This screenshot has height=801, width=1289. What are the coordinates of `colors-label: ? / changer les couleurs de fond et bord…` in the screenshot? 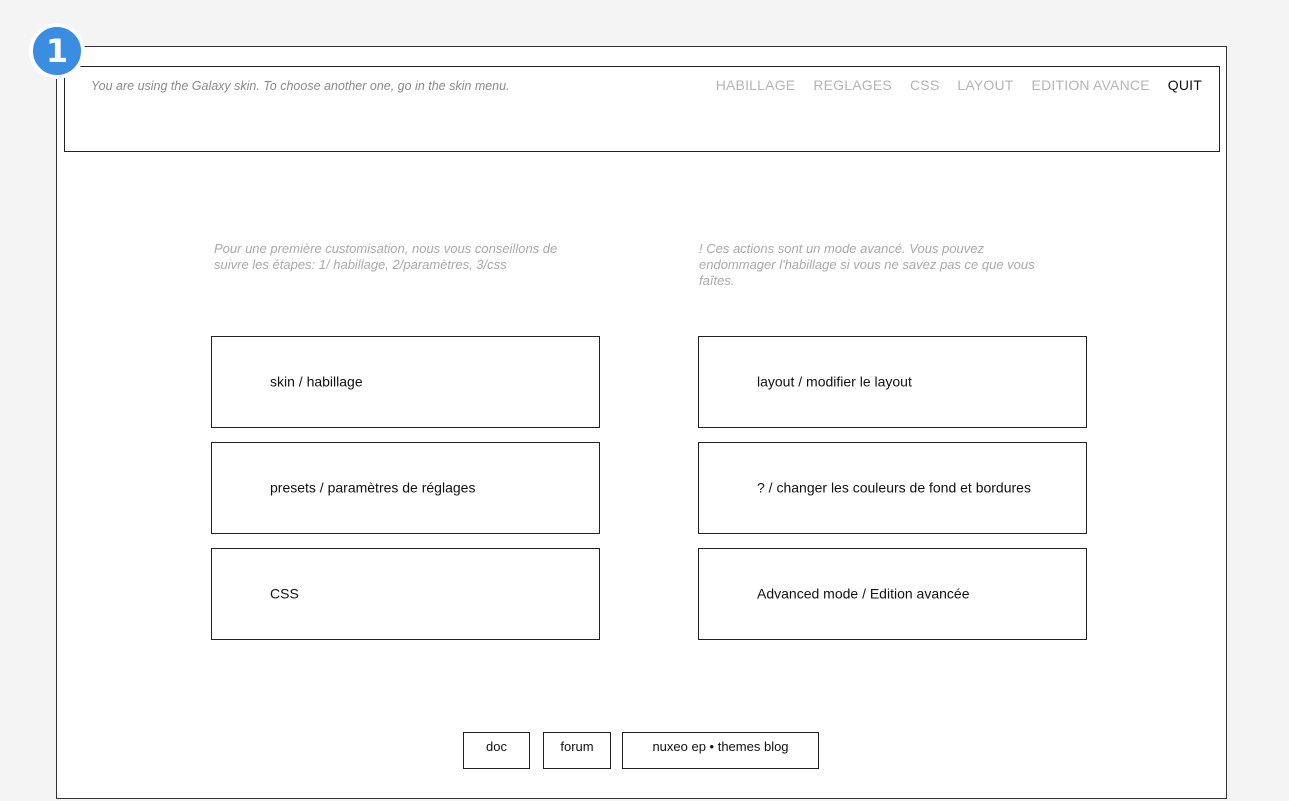 It's located at (894, 487).